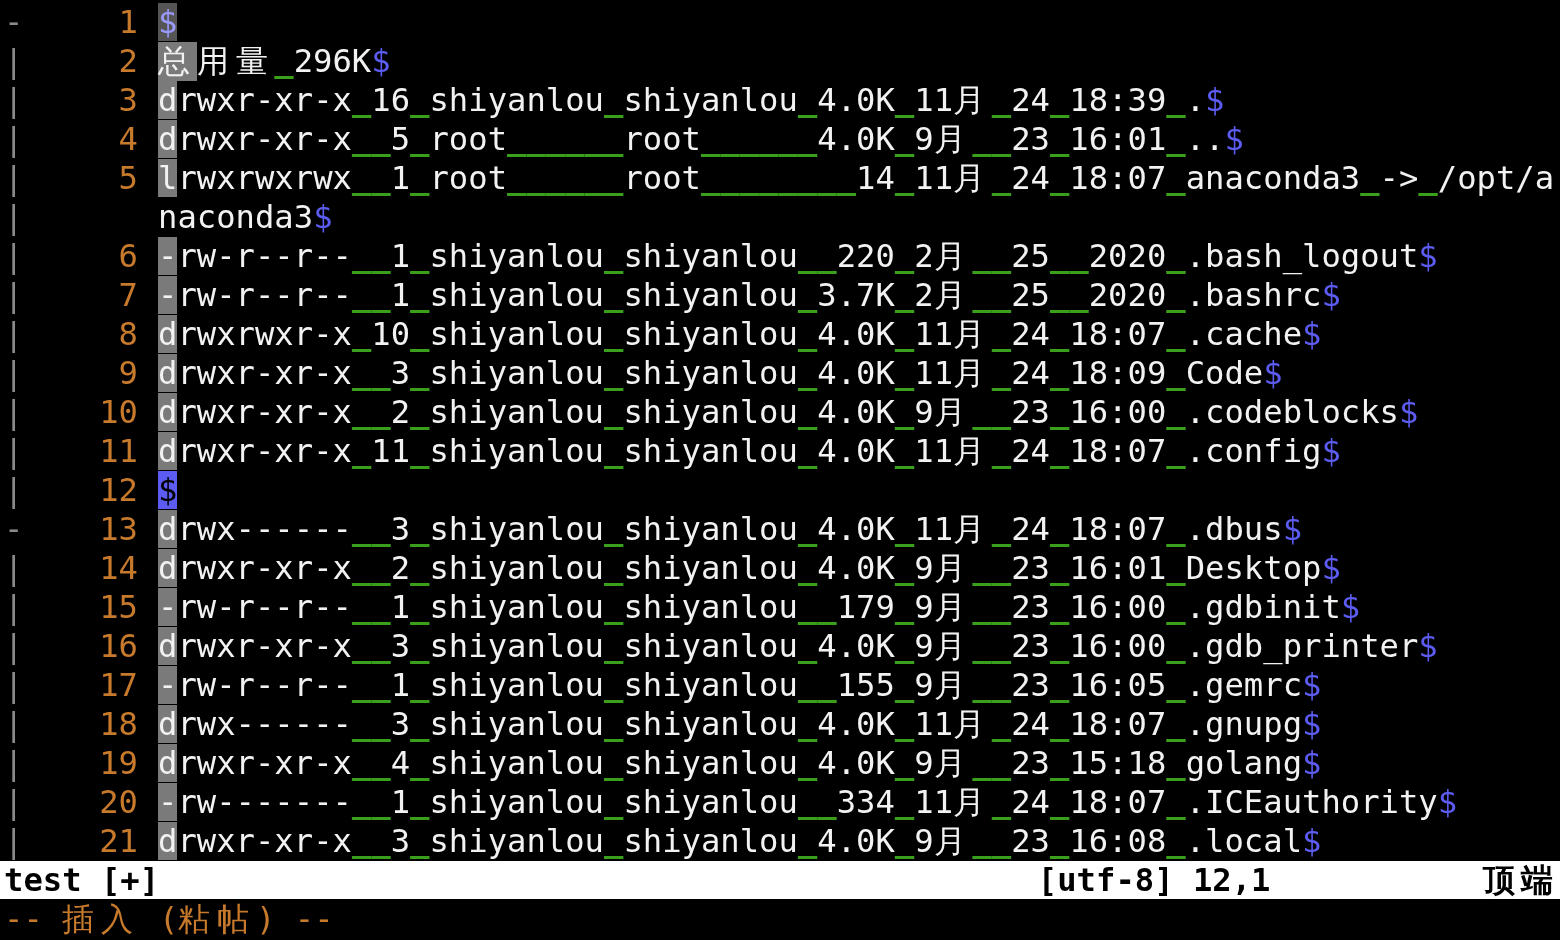 This screenshot has height=940, width=1560. What do you see at coordinates (118, 841) in the screenshot?
I see `line-number: 21` at bounding box center [118, 841].